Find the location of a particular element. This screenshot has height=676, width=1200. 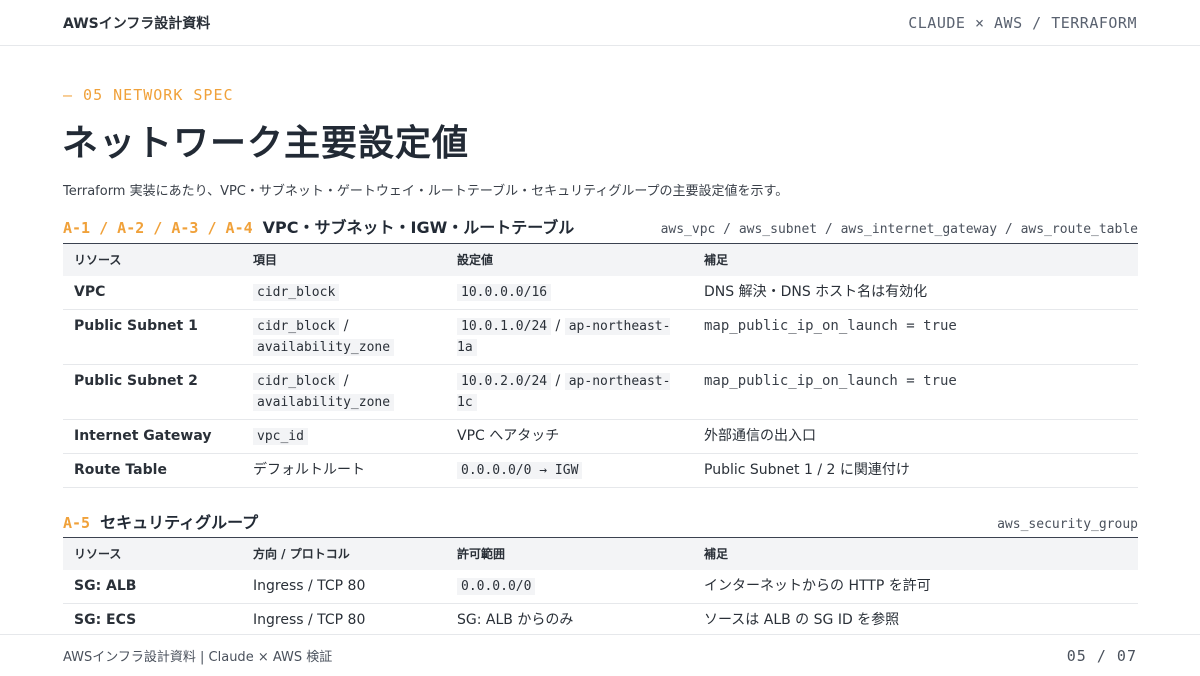

network-table-title: VPC・サブネット・IGW・ルートテーブル is located at coordinates (418, 227).